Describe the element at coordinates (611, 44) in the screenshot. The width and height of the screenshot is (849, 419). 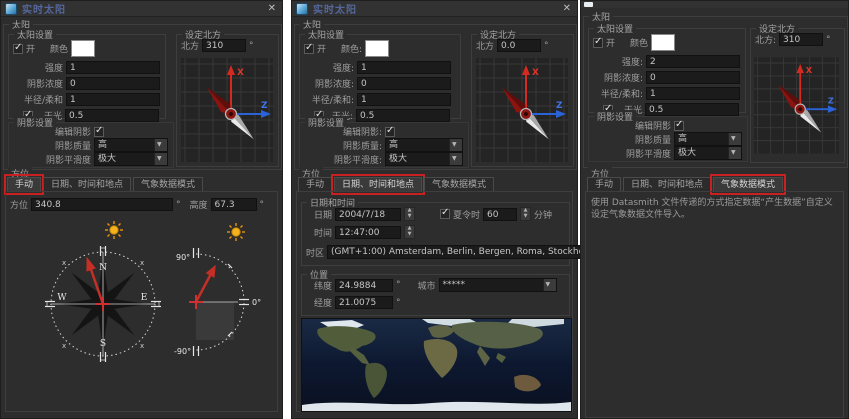
I see `sun-on-label: 开` at that location.